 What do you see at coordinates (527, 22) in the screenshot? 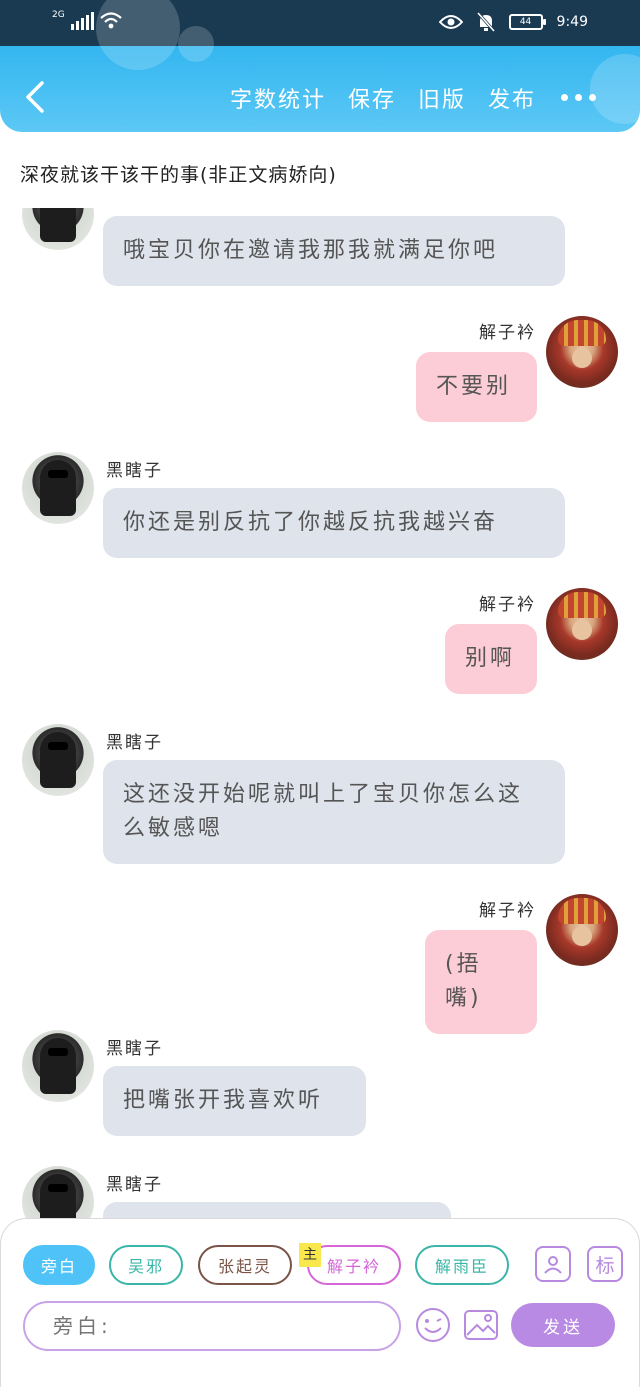
I see `battery-icon: 44` at bounding box center [527, 22].